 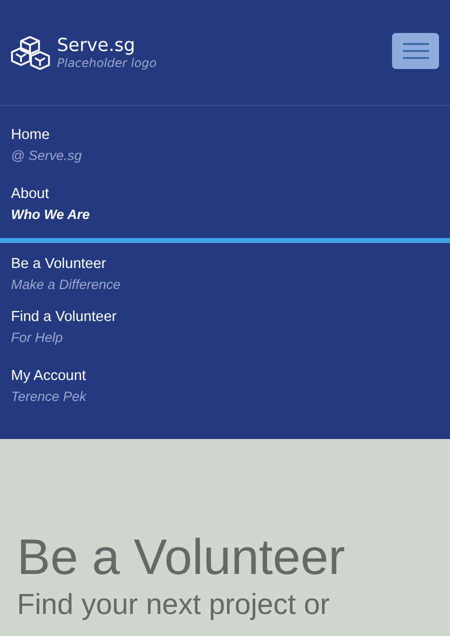 What do you see at coordinates (107, 46) in the screenshot?
I see `brand-name: Serve.sg` at bounding box center [107, 46].